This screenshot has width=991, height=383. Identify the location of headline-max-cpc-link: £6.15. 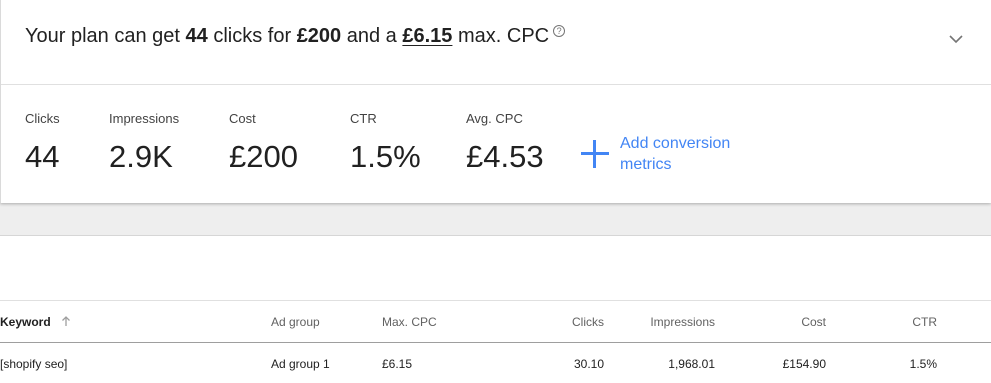
(427, 36).